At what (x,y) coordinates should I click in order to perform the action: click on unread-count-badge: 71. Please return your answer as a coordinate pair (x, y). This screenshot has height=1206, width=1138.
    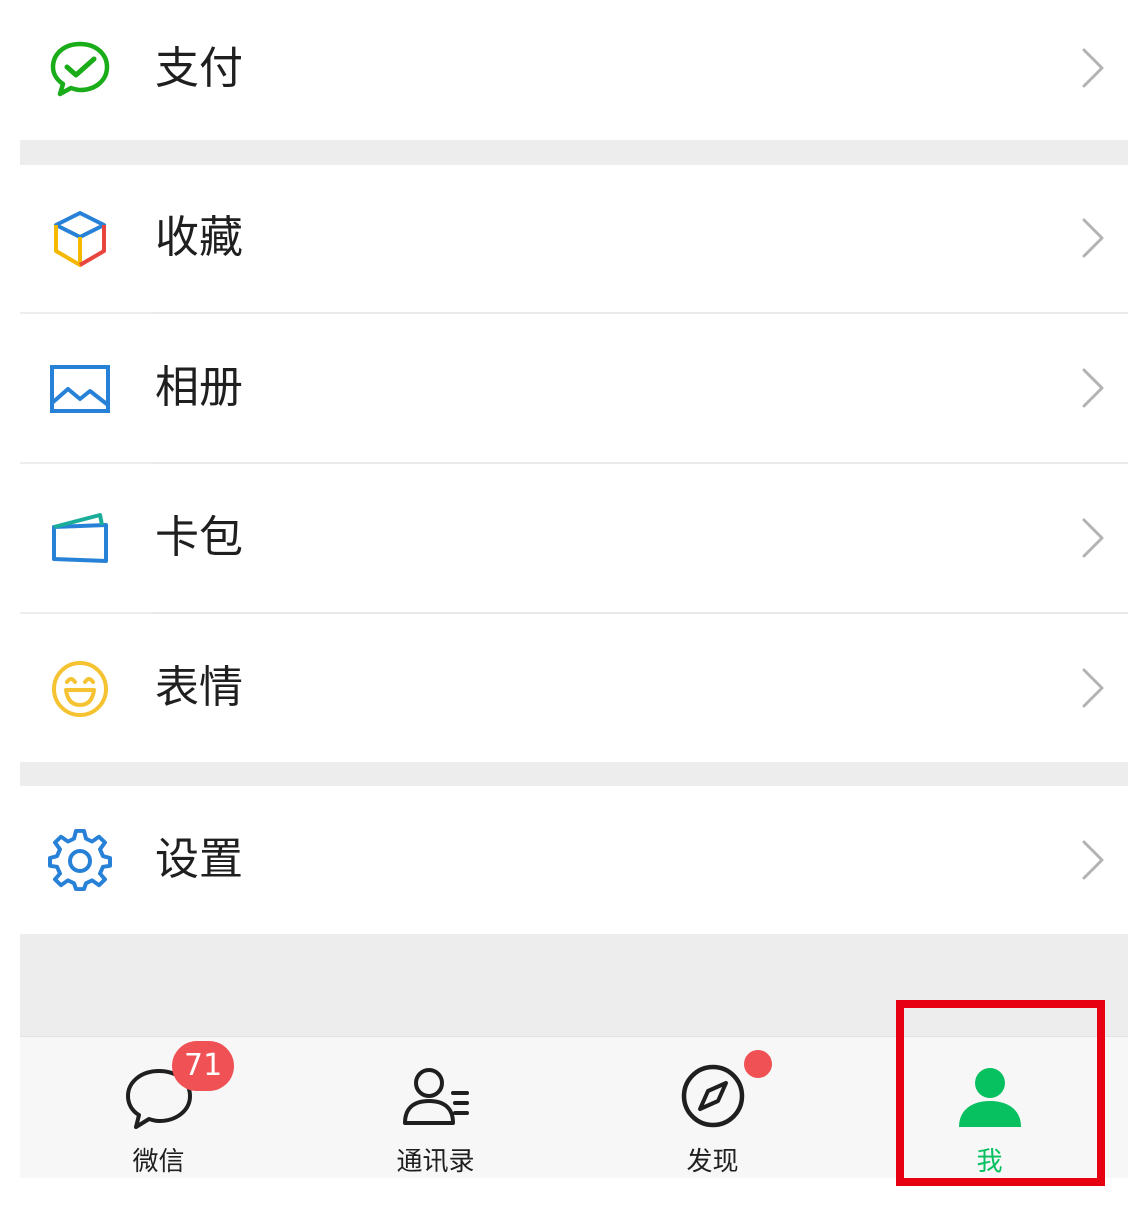
    Looking at the image, I should click on (203, 1066).